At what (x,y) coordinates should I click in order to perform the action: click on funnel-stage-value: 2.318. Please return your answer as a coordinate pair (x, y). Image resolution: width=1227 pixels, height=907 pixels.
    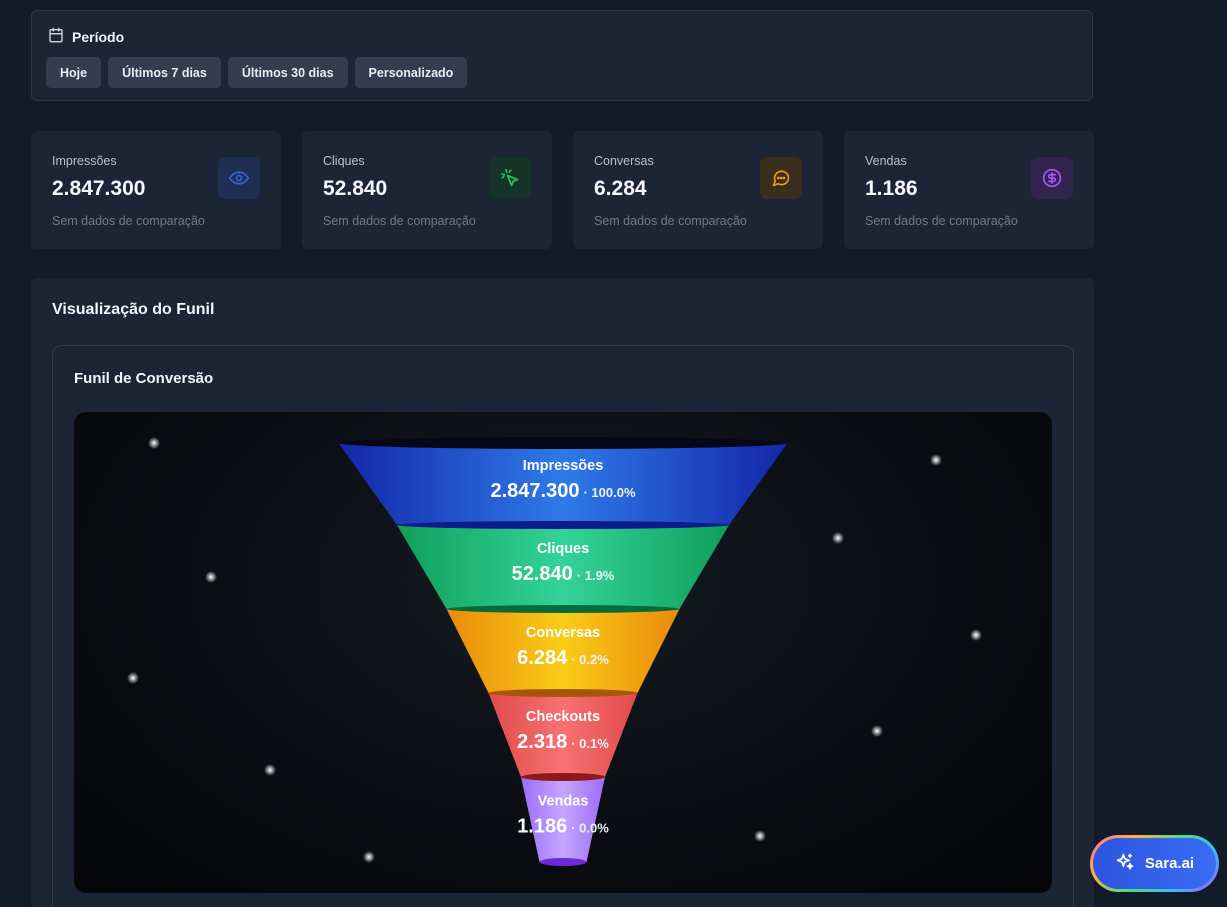
    Looking at the image, I should click on (542, 742).